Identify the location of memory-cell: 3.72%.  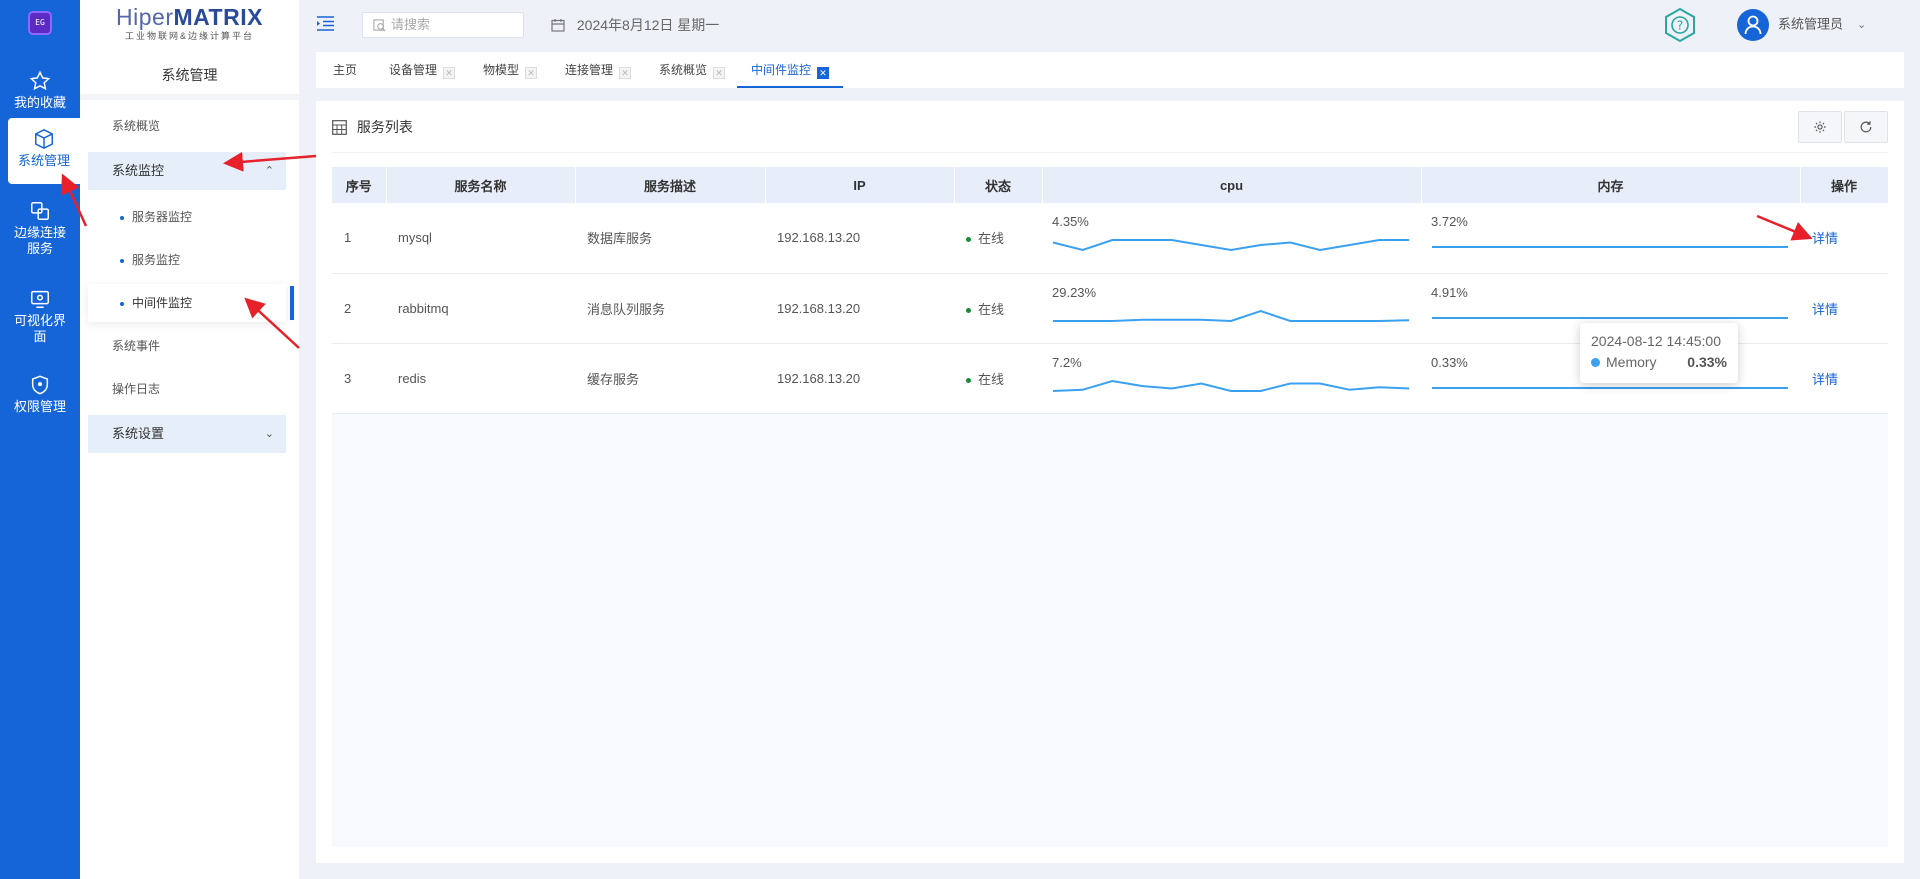
(1610, 238).